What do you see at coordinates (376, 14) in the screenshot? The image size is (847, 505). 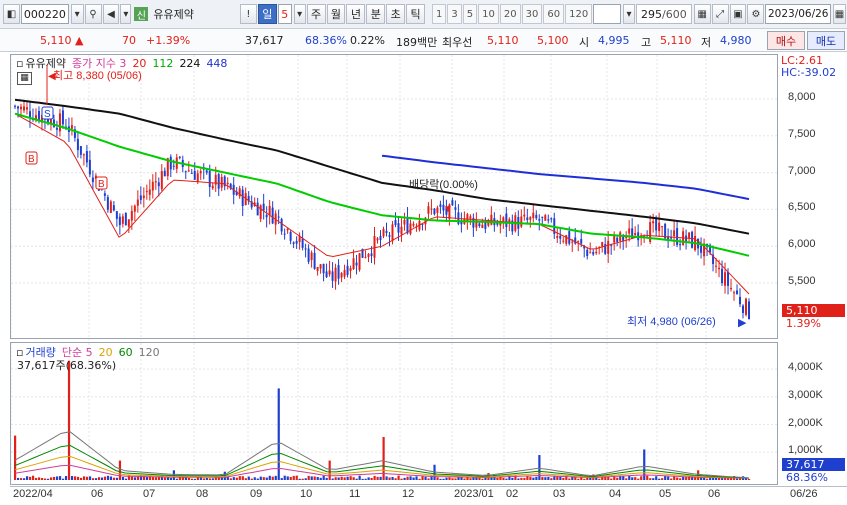 I see `period-minute-button: 분` at bounding box center [376, 14].